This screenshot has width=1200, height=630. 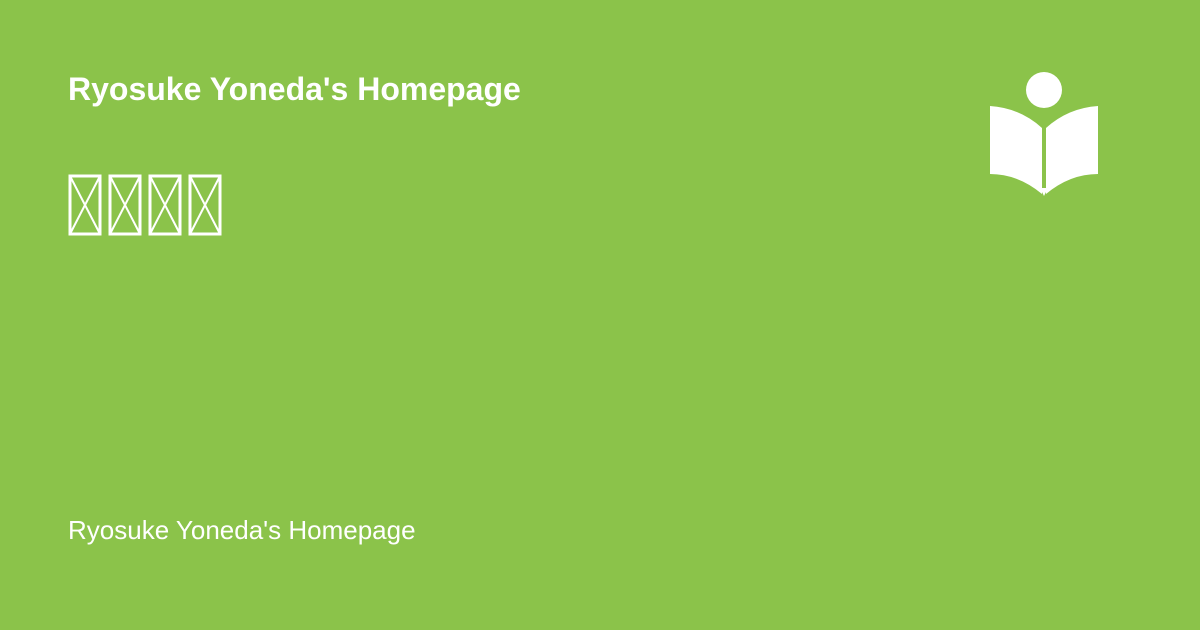 I want to click on footer-site-name: Ryosuke Yoneda's Homepage, so click(x=242, y=530).